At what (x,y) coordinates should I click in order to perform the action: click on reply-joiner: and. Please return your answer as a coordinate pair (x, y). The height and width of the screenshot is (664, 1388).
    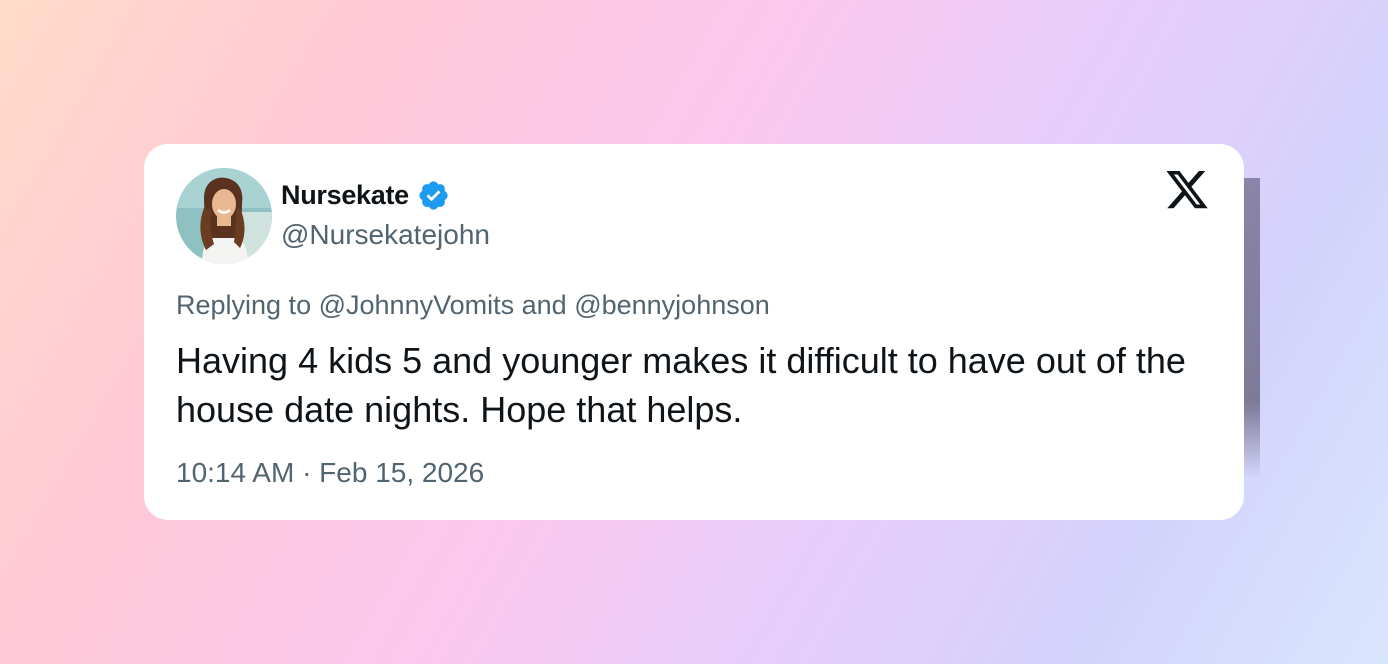
    Looking at the image, I should click on (544, 305).